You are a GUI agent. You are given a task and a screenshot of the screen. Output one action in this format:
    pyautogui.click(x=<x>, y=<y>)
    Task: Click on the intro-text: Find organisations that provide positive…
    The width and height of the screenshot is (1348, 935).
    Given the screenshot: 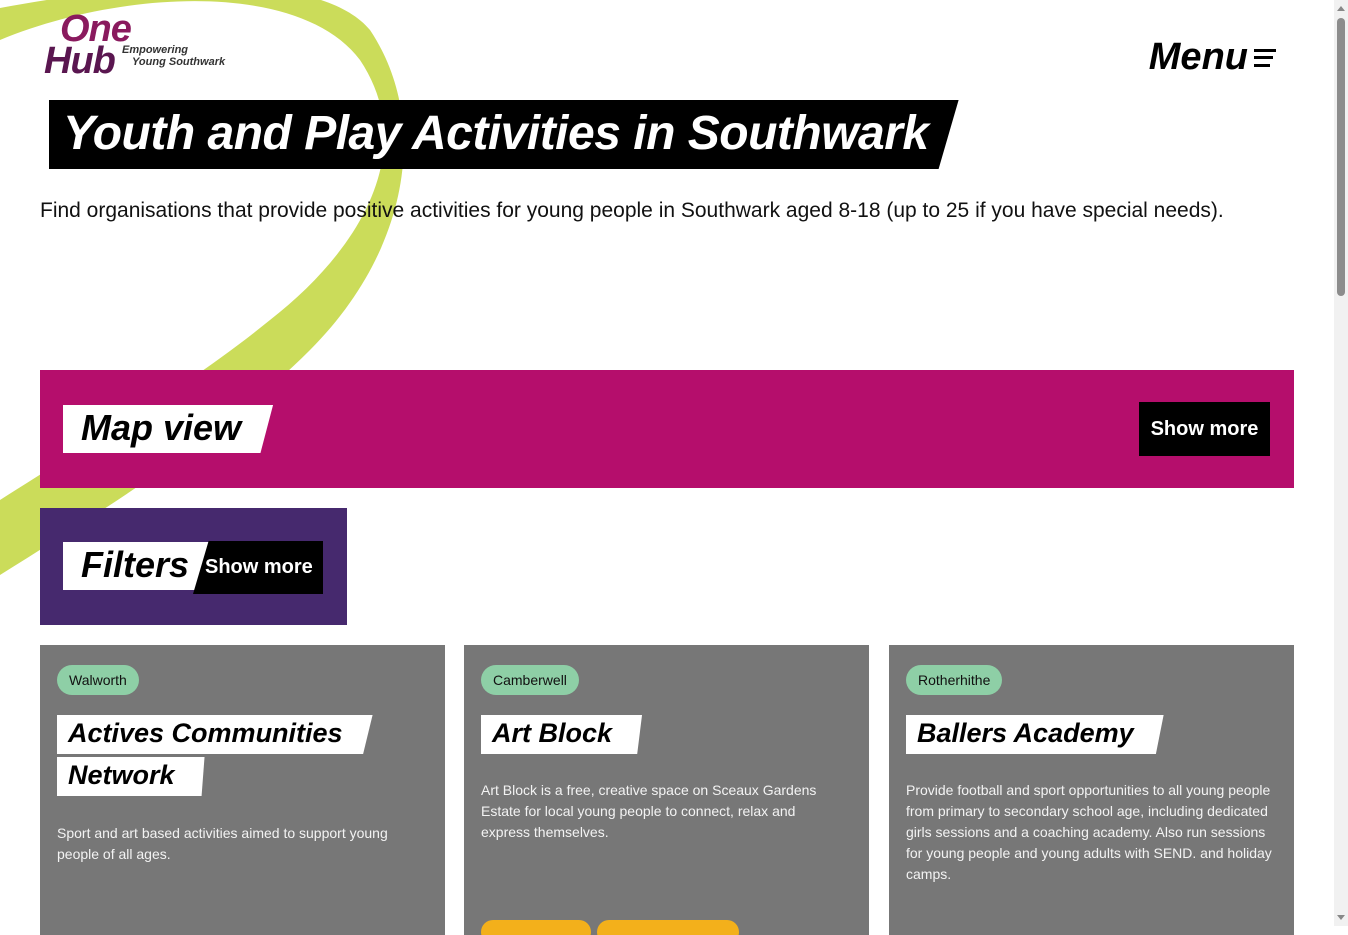 What is the action you would take?
    pyautogui.click(x=632, y=210)
    